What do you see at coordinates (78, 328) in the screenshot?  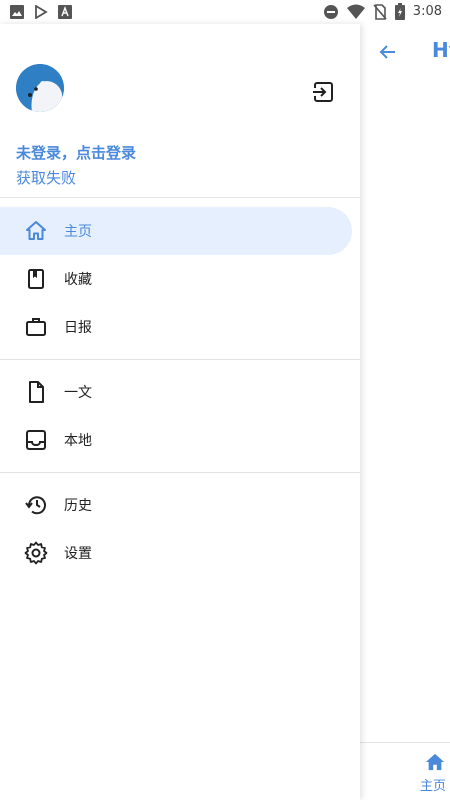 I see `nav-item-label: 日报` at bounding box center [78, 328].